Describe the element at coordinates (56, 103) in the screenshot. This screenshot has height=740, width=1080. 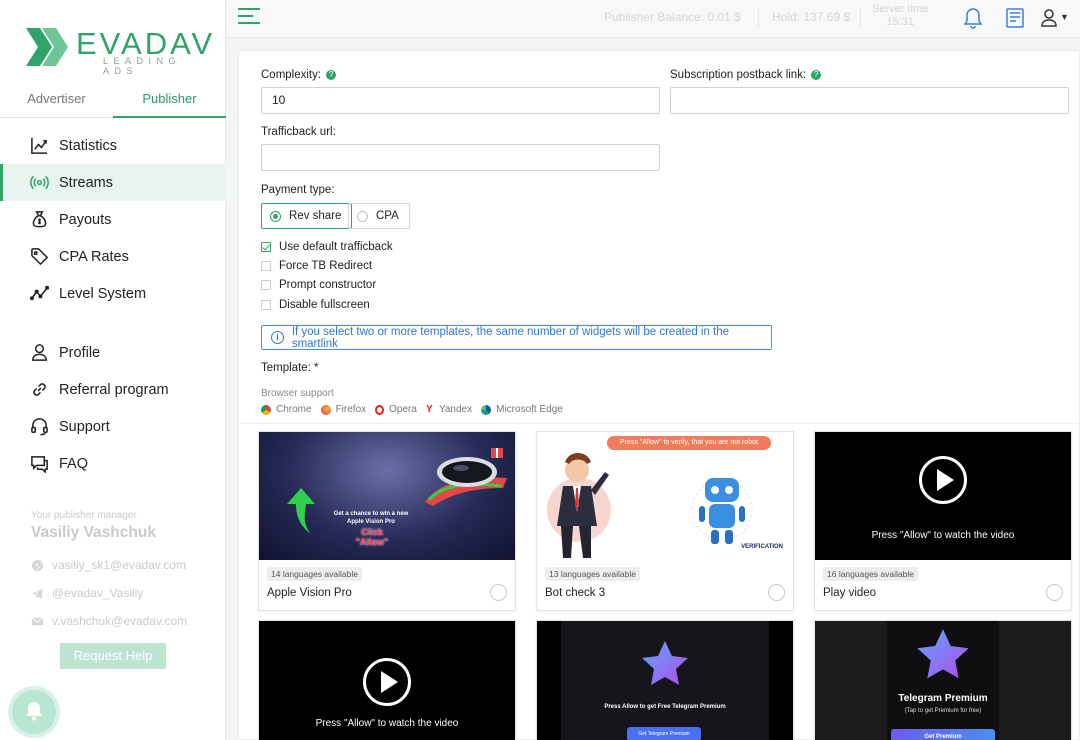
I see `tab-advertiser: Advertiser` at that location.